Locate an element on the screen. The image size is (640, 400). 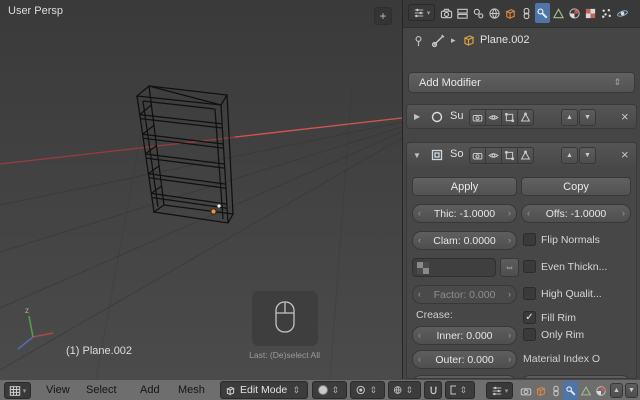
tab-constraints is located at coordinates (526, 13).